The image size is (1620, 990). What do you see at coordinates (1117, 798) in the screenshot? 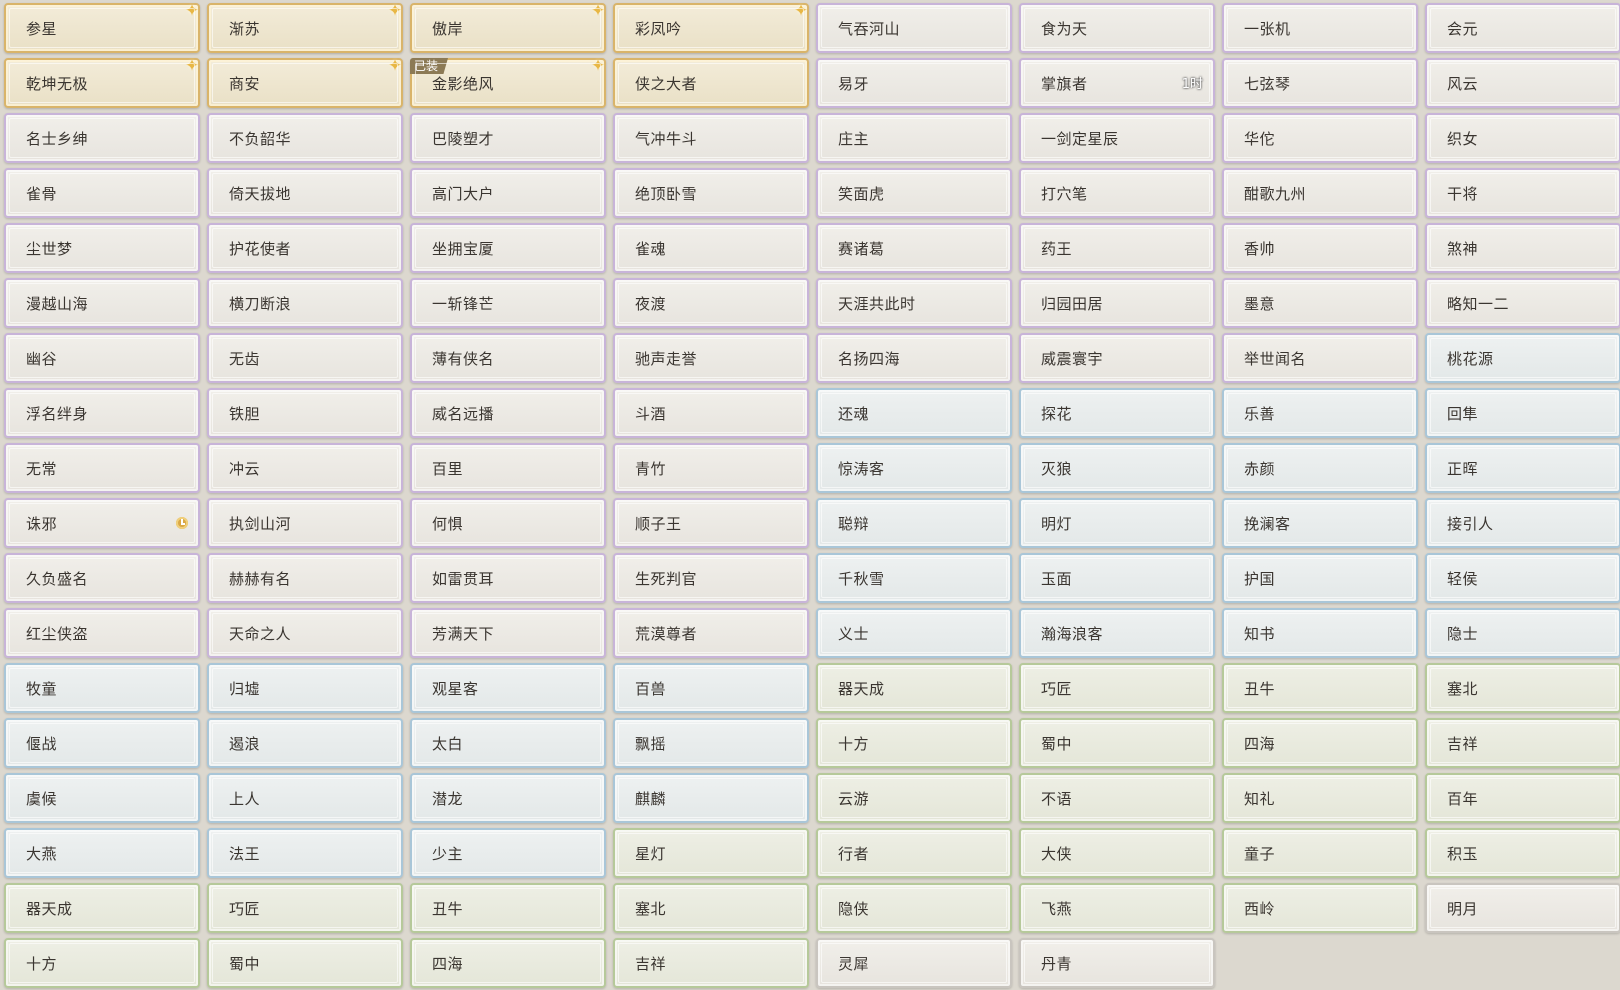
I see `title-card: 不语` at bounding box center [1117, 798].